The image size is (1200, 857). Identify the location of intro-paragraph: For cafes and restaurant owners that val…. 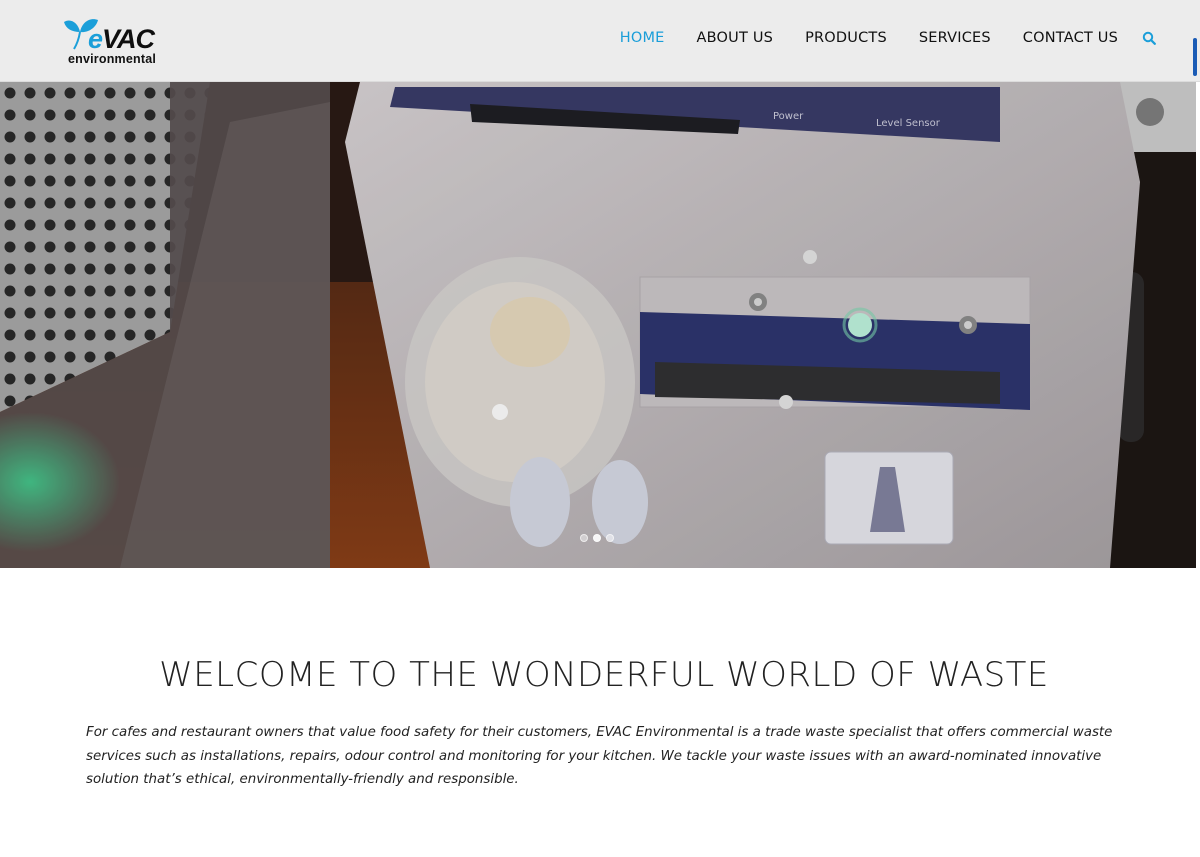
(599, 756).